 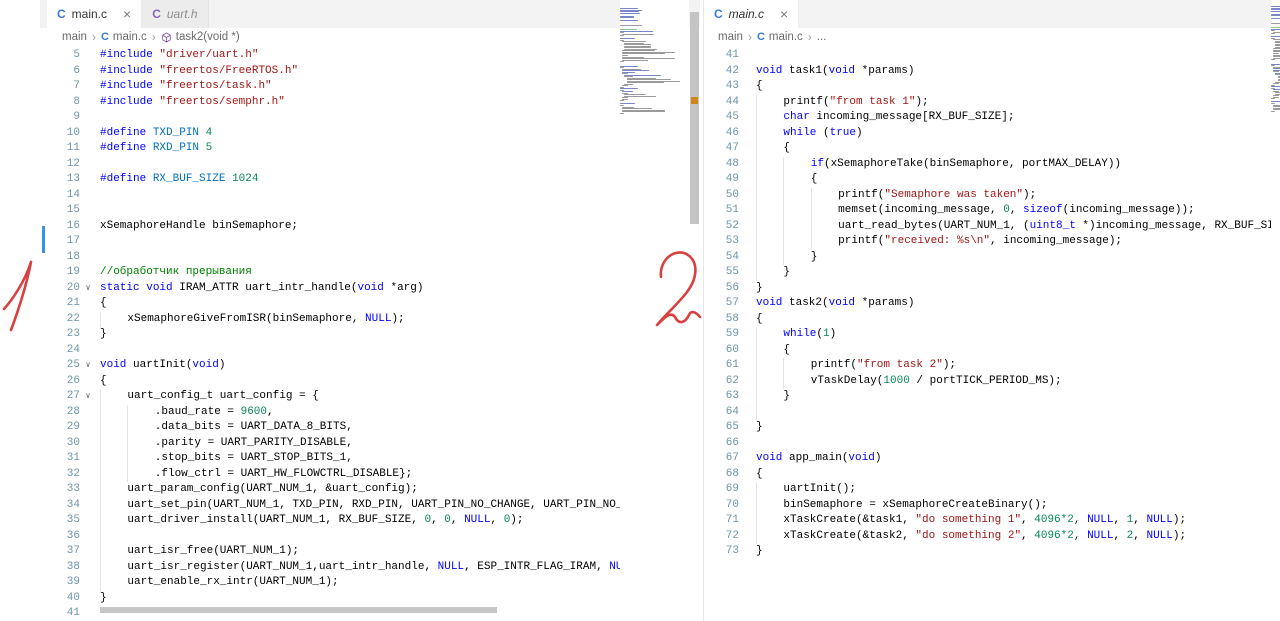 I want to click on line-number: 13, so click(x=60, y=180).